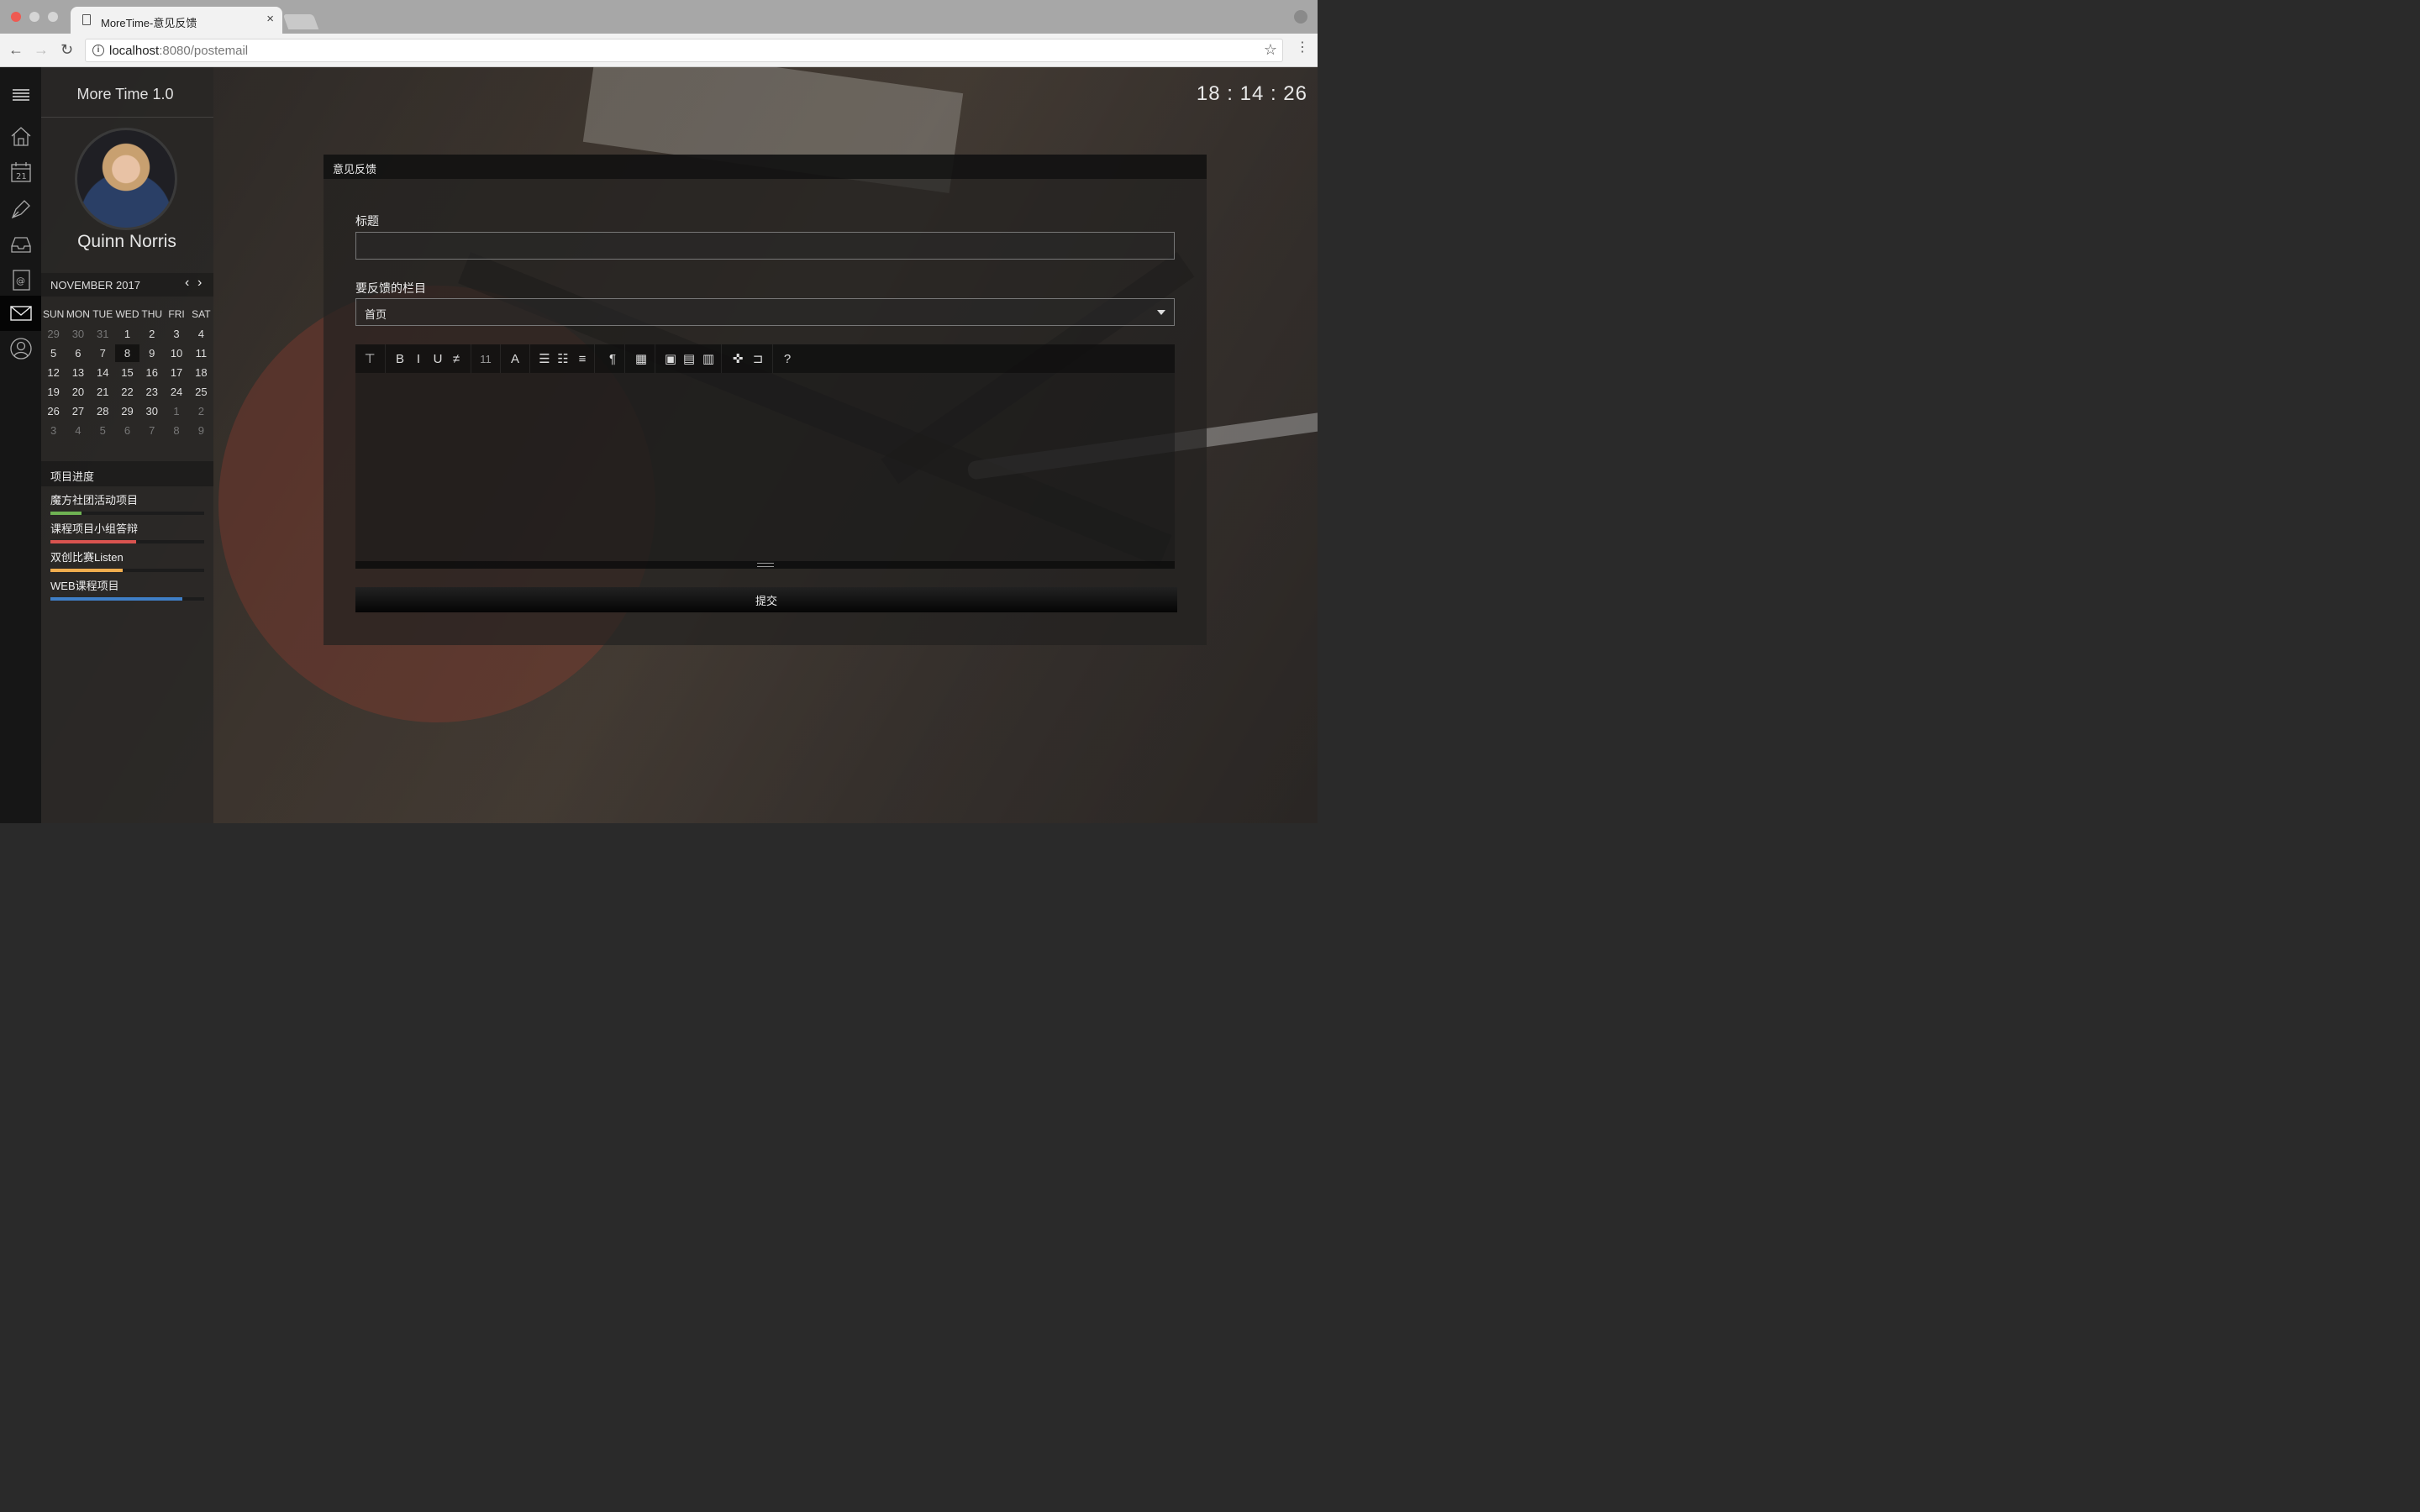 The image size is (2420, 1512). I want to click on table-icon: ▦, so click(641, 358).